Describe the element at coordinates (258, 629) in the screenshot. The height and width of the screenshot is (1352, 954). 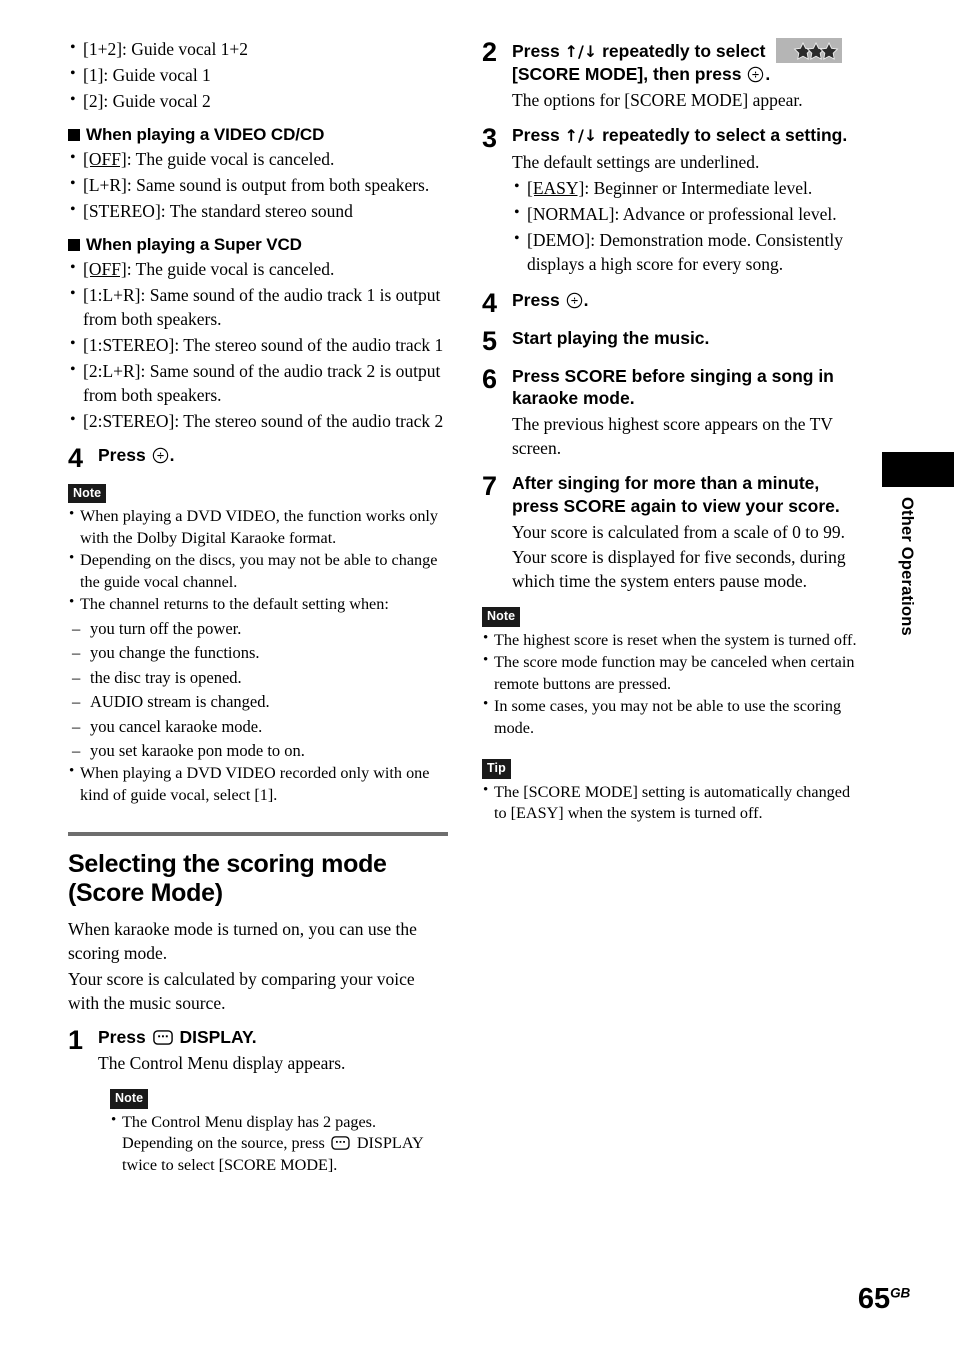
I see `list-item: you turn off the power.` at that location.